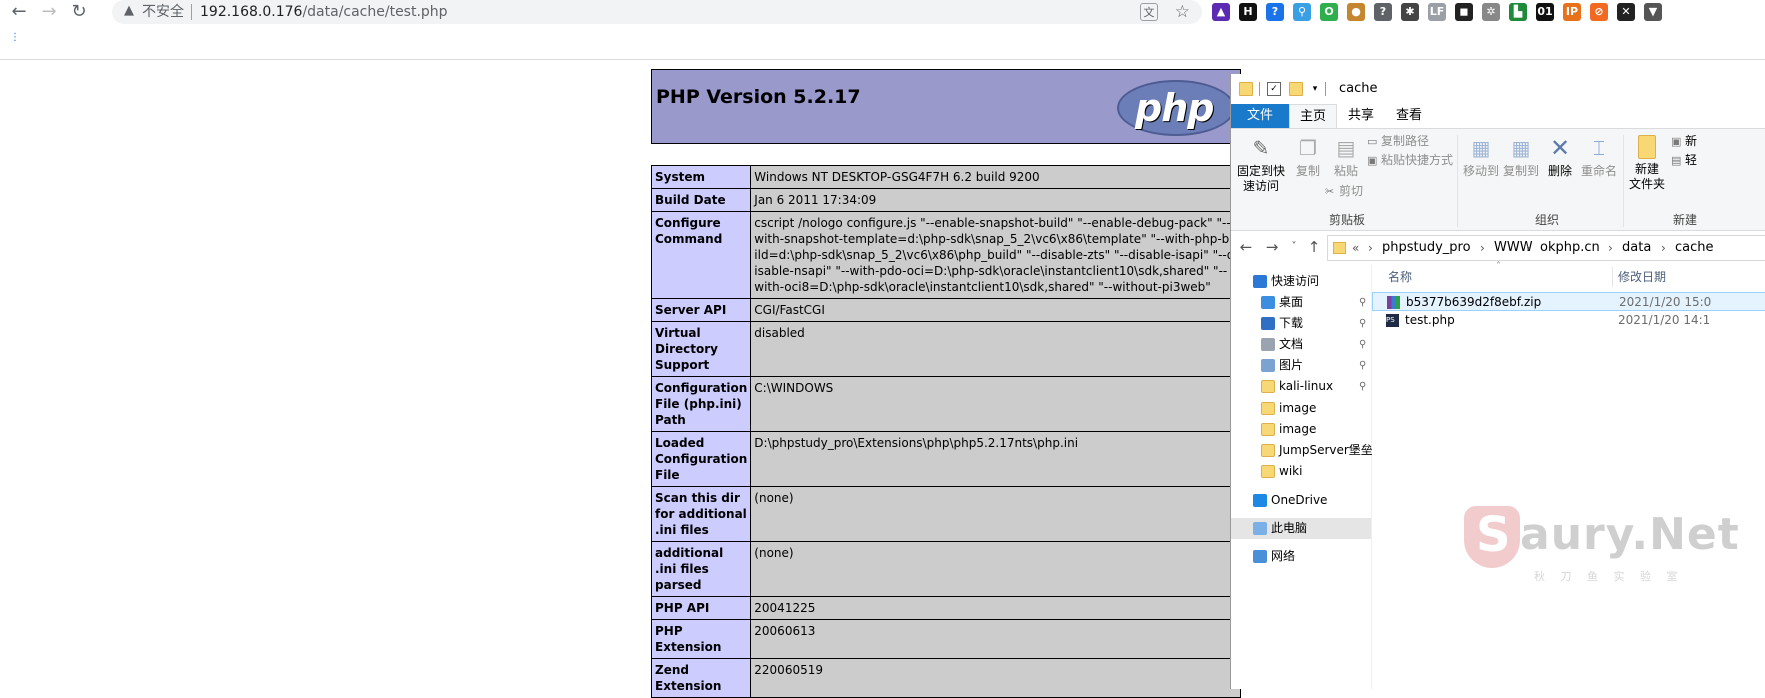 The image size is (1765, 698). I want to click on copy-button: ❐ 复制, so click(1308, 157).